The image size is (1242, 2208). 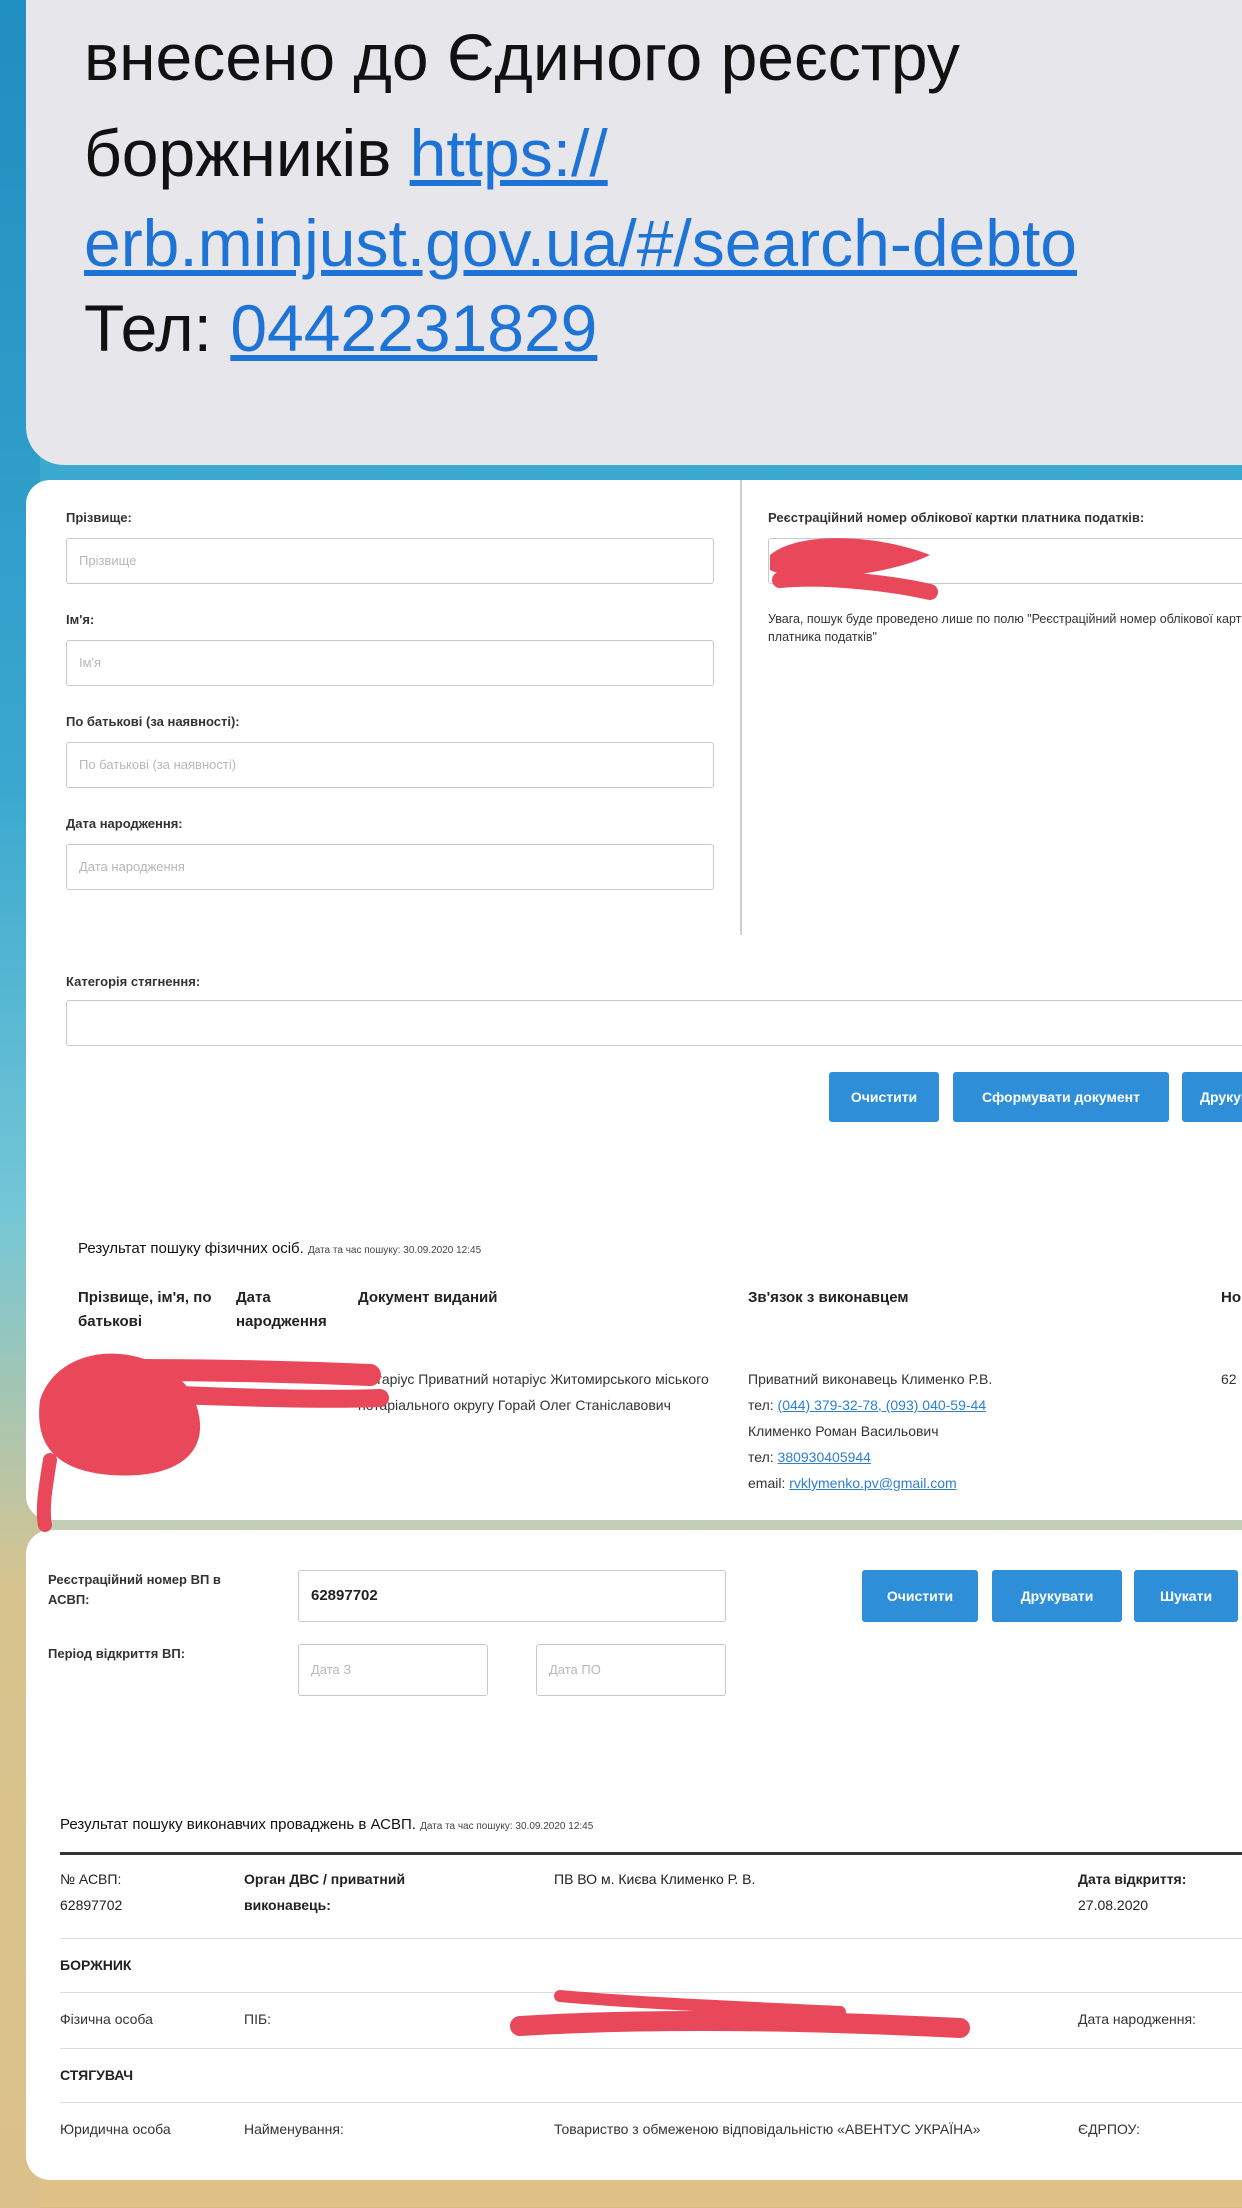 I want to click on surname-label: Прізвище:, so click(x=99, y=517).